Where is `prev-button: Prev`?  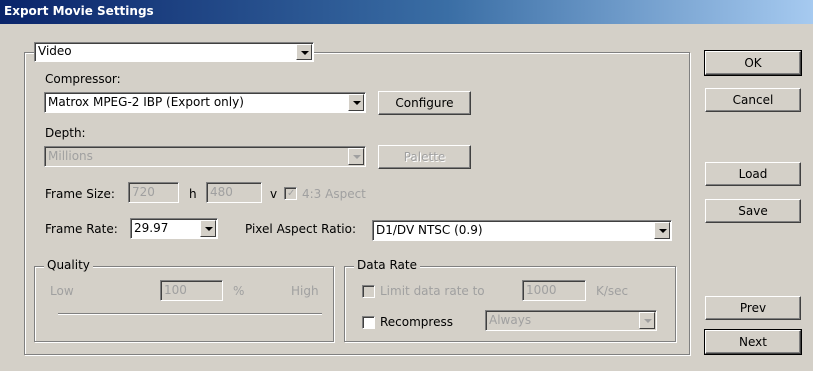 prev-button: Prev is located at coordinates (753, 308).